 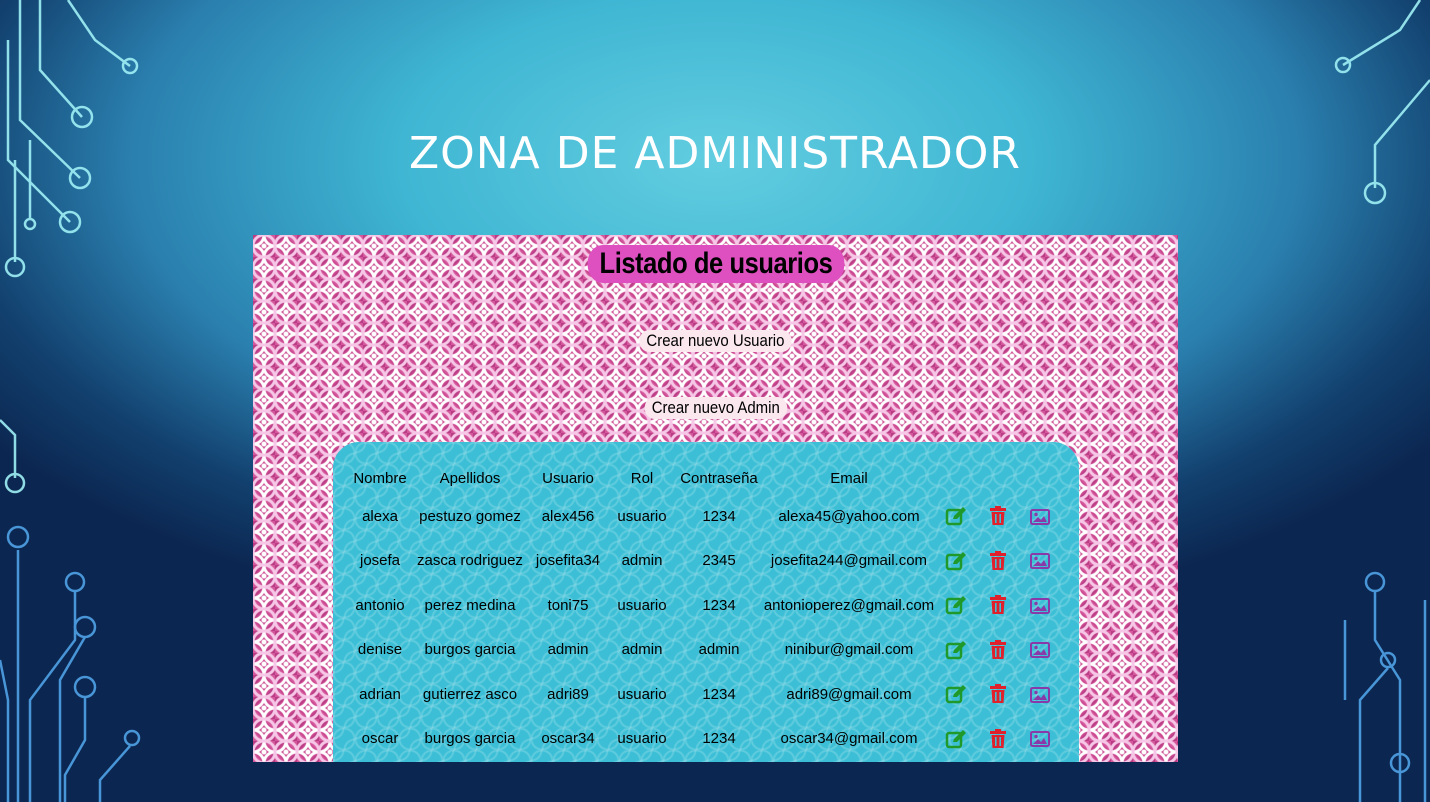 What do you see at coordinates (956, 478) in the screenshot?
I see `col-header-edit` at bounding box center [956, 478].